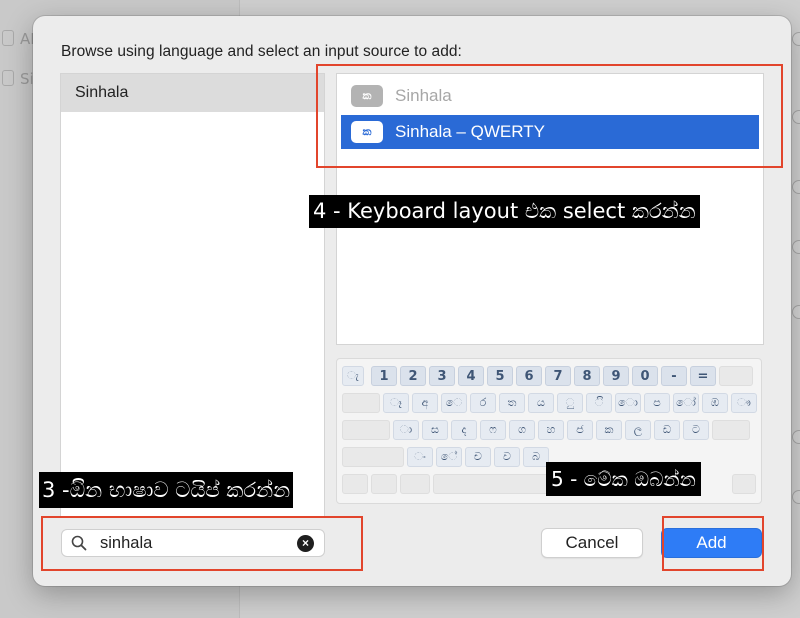 This screenshot has height=618, width=800. What do you see at coordinates (512, 403) in the screenshot?
I see `keyboard-key: ත` at bounding box center [512, 403].